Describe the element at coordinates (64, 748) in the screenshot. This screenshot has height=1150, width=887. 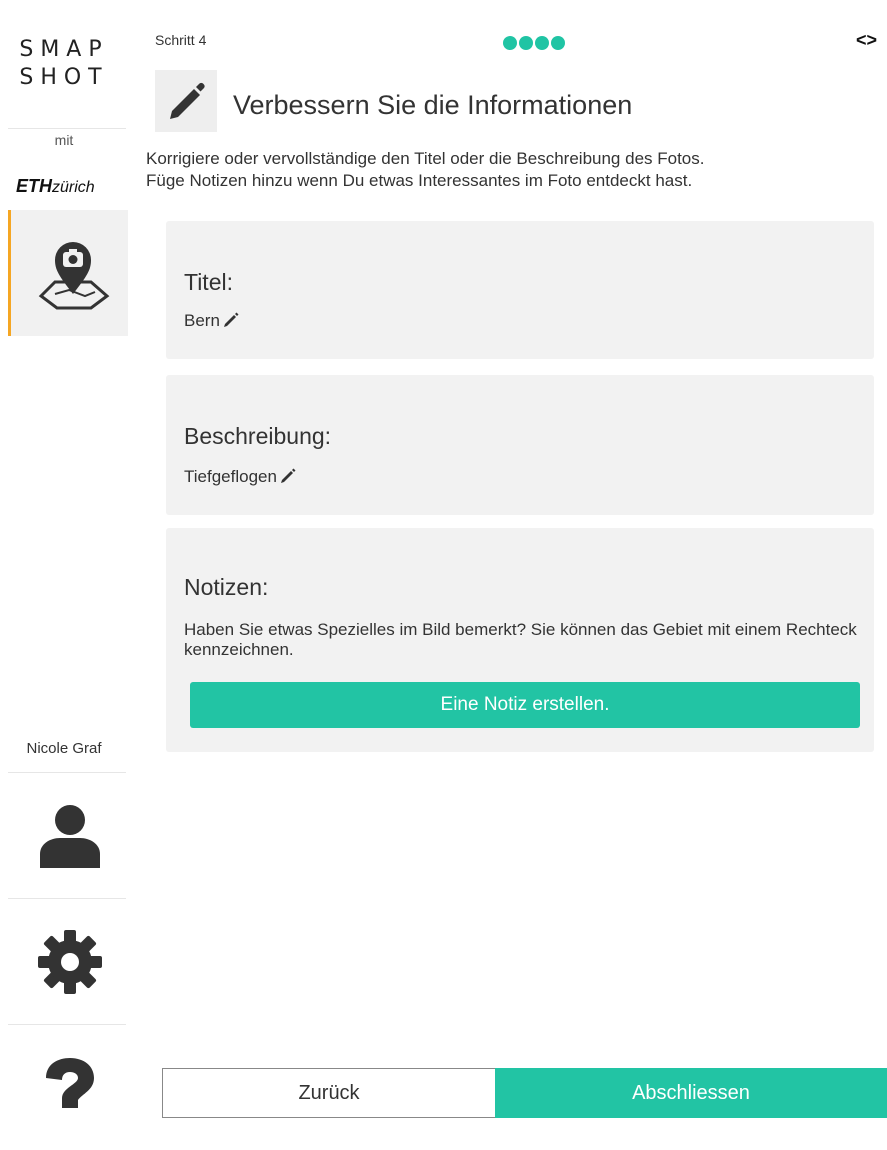
I see `user-name: Nicole Graf` at that location.